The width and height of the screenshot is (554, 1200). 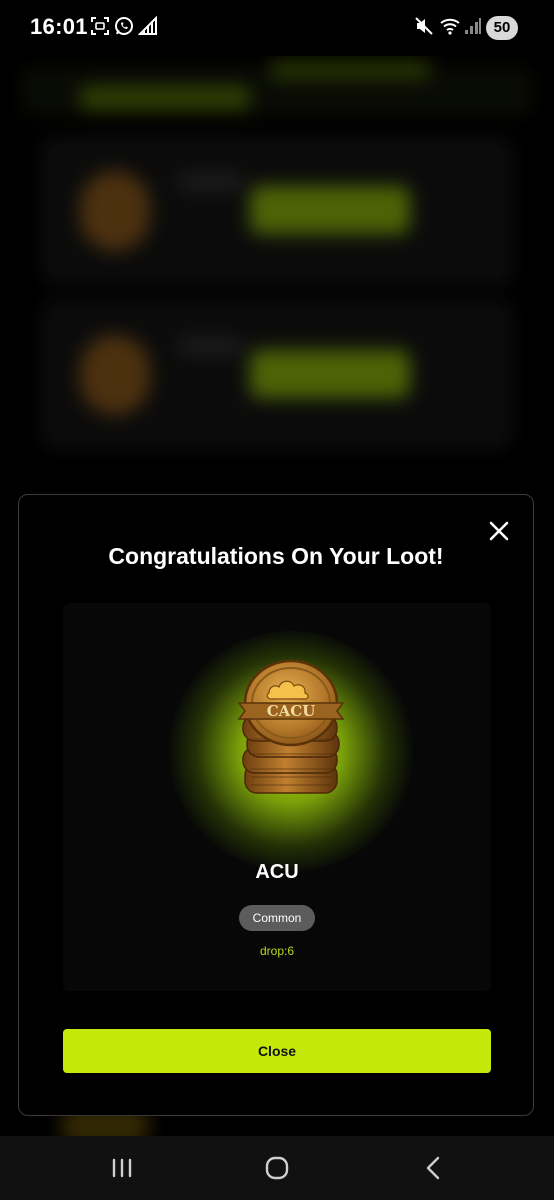 What do you see at coordinates (277, 1051) in the screenshot?
I see `close-button: Close` at bounding box center [277, 1051].